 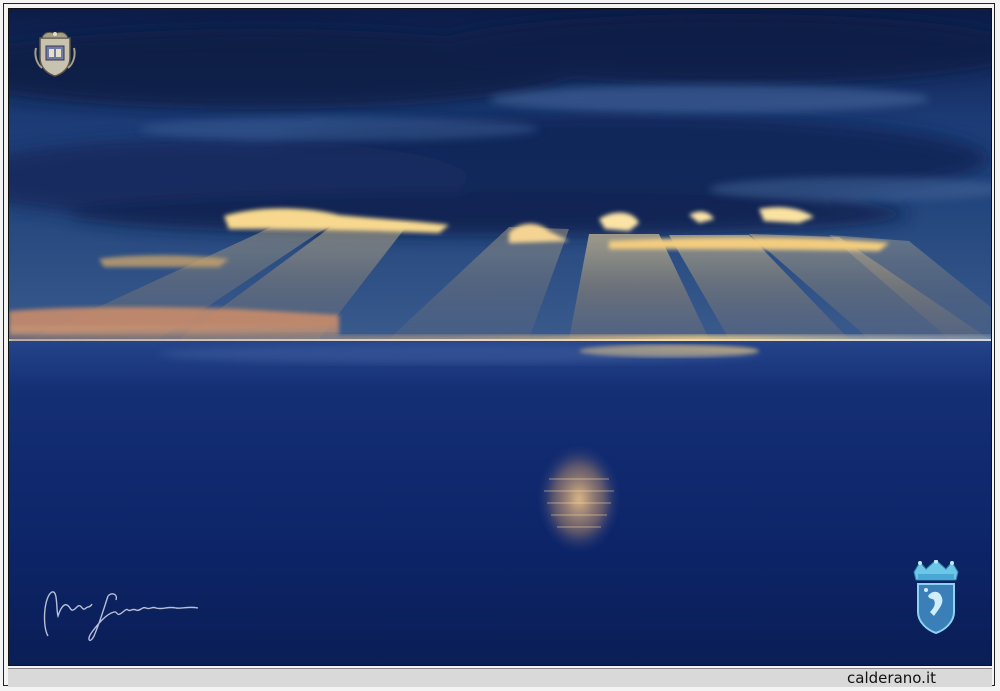 What do you see at coordinates (891, 678) in the screenshot?
I see `site-link: calderano.it` at bounding box center [891, 678].